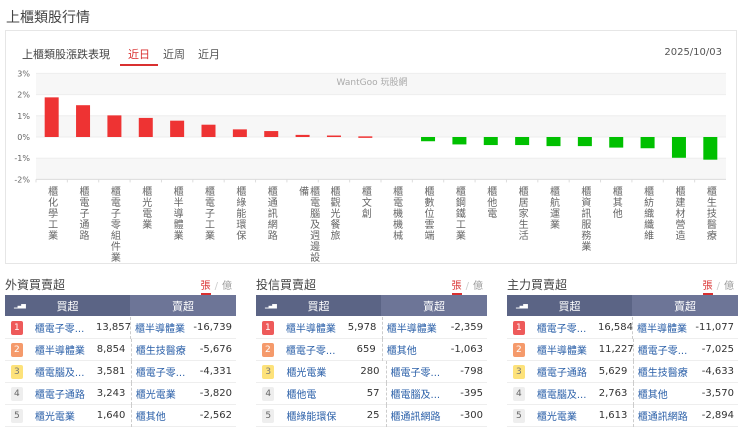  What do you see at coordinates (613, 371) in the screenshot?
I see `buy-value: 5,629` at bounding box center [613, 371].